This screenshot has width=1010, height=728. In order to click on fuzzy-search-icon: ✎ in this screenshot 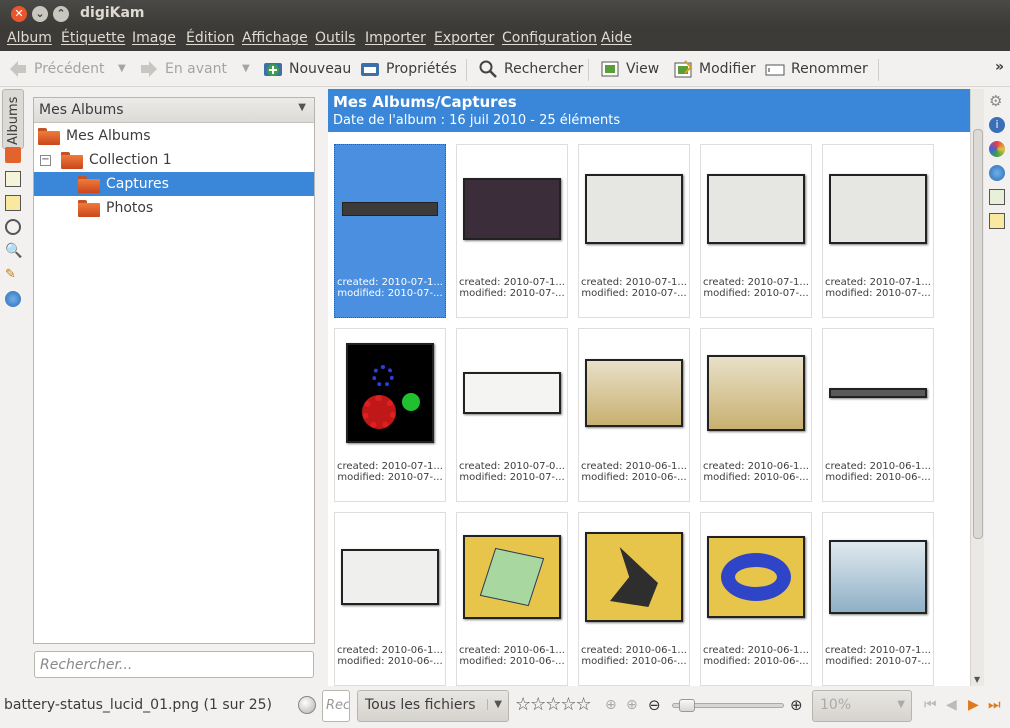, I will do `click(13, 275)`.